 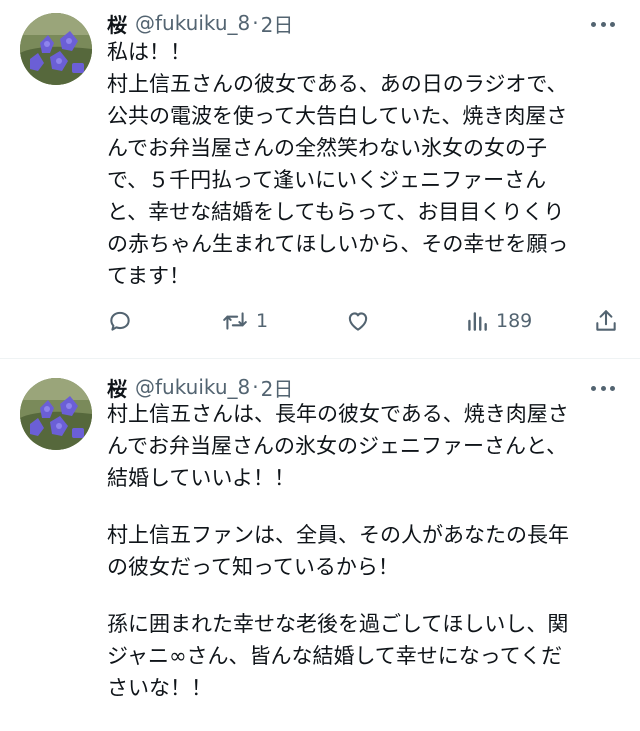 What do you see at coordinates (338, 414) in the screenshot?
I see `tweet-text-line: 村上信五さんは、長年の彼女である、焼き肉屋さ` at bounding box center [338, 414].